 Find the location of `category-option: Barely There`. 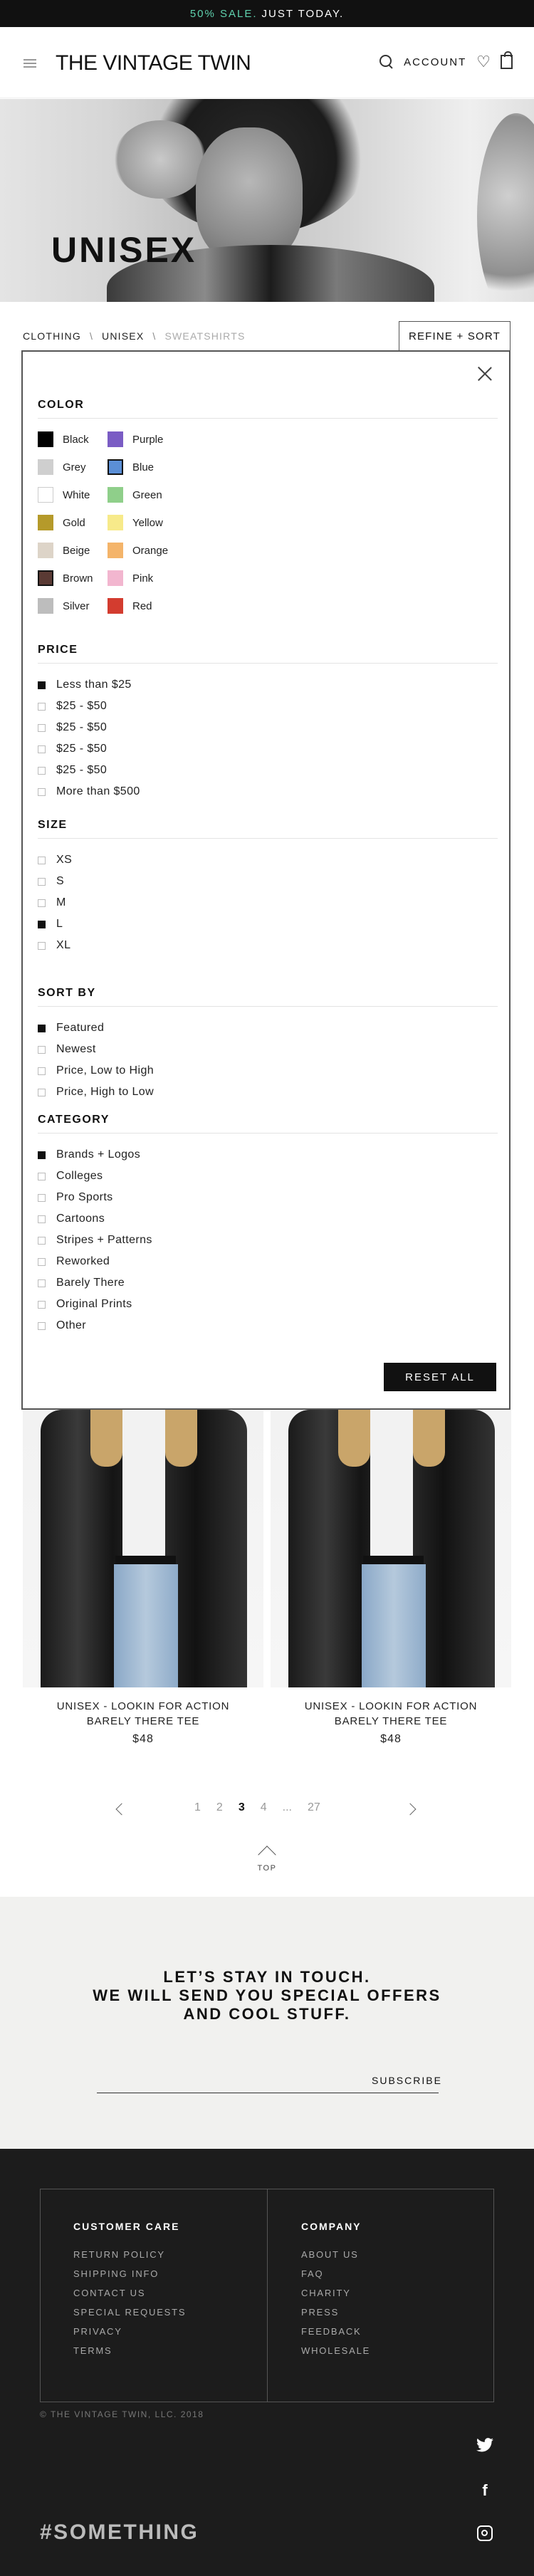

category-option: Barely There is located at coordinates (268, 1283).